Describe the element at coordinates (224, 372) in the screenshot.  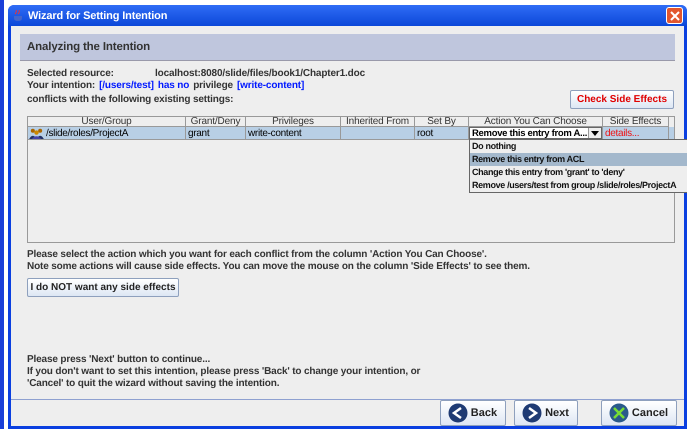
I see `footer-text: If you don't want to set this intention, please press 'Back' to change your intention, or` at that location.